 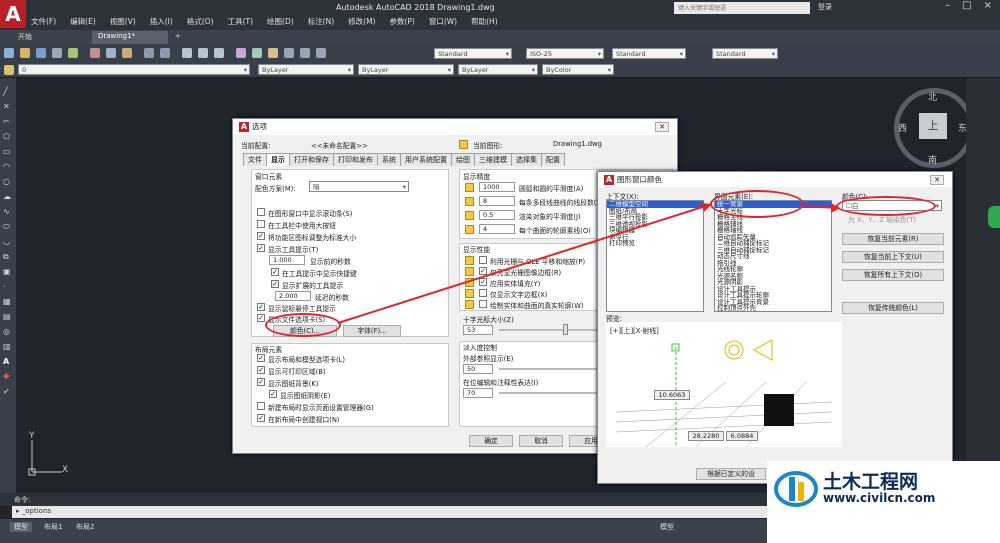 I want to click on watermark-url: www.civilcn.com, so click(x=879, y=498).